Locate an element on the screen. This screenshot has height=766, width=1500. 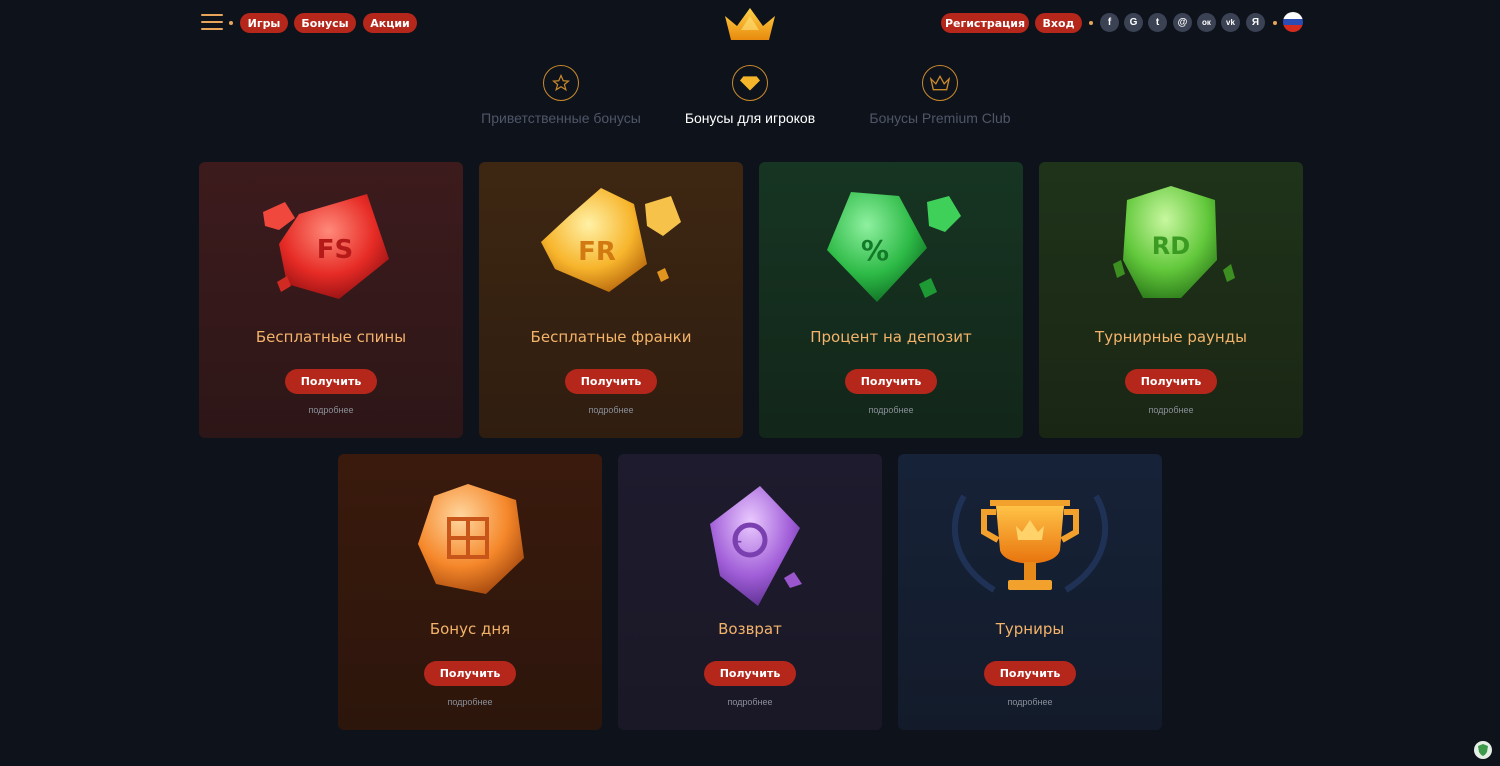
bonus-card-tournament-rounds: RD Турнирные раунды Получить подробнее is located at coordinates (1171, 300).